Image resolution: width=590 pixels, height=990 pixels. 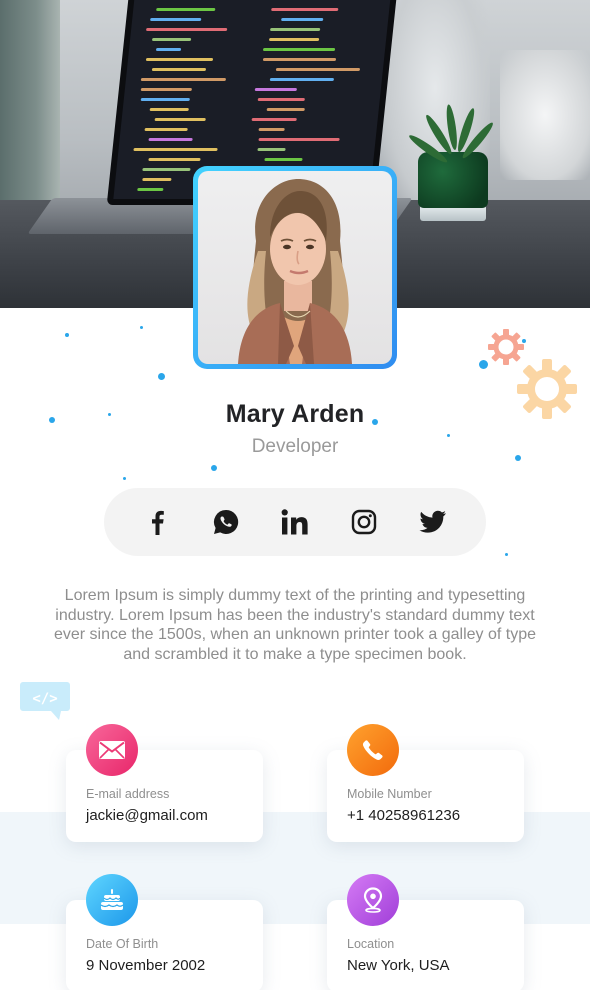 I want to click on location-pin-icon, so click(x=373, y=900).